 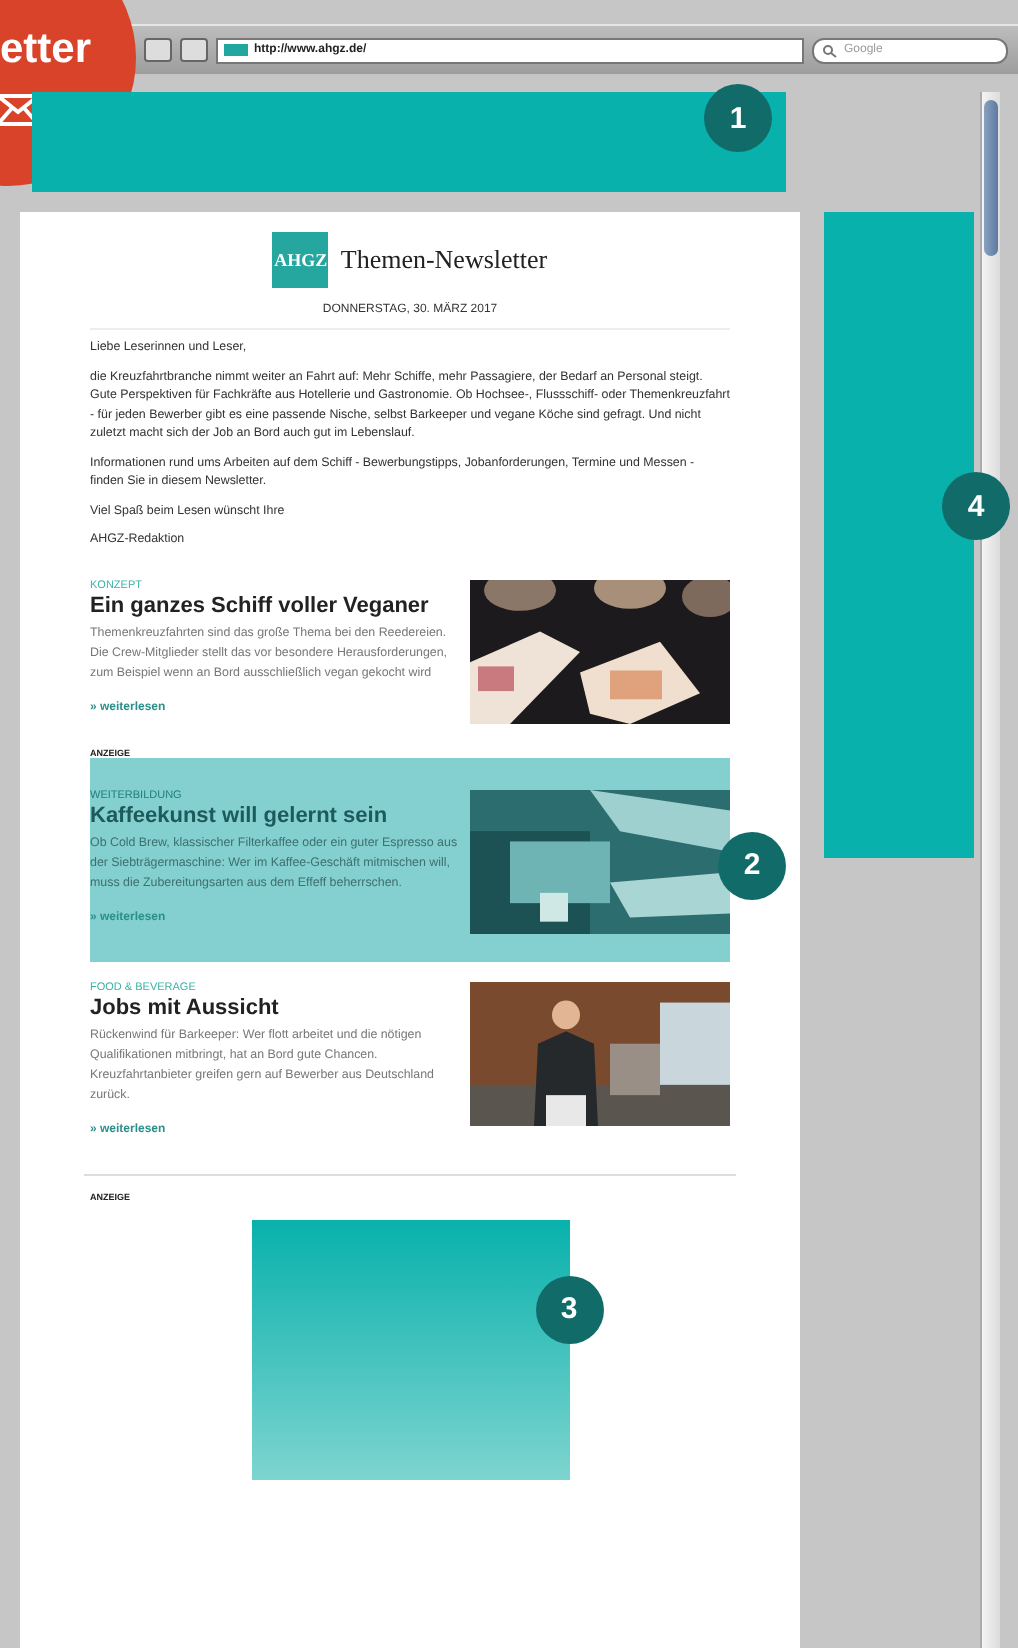 I want to click on newsletter-title: Themen-Newsletter, so click(x=444, y=260).